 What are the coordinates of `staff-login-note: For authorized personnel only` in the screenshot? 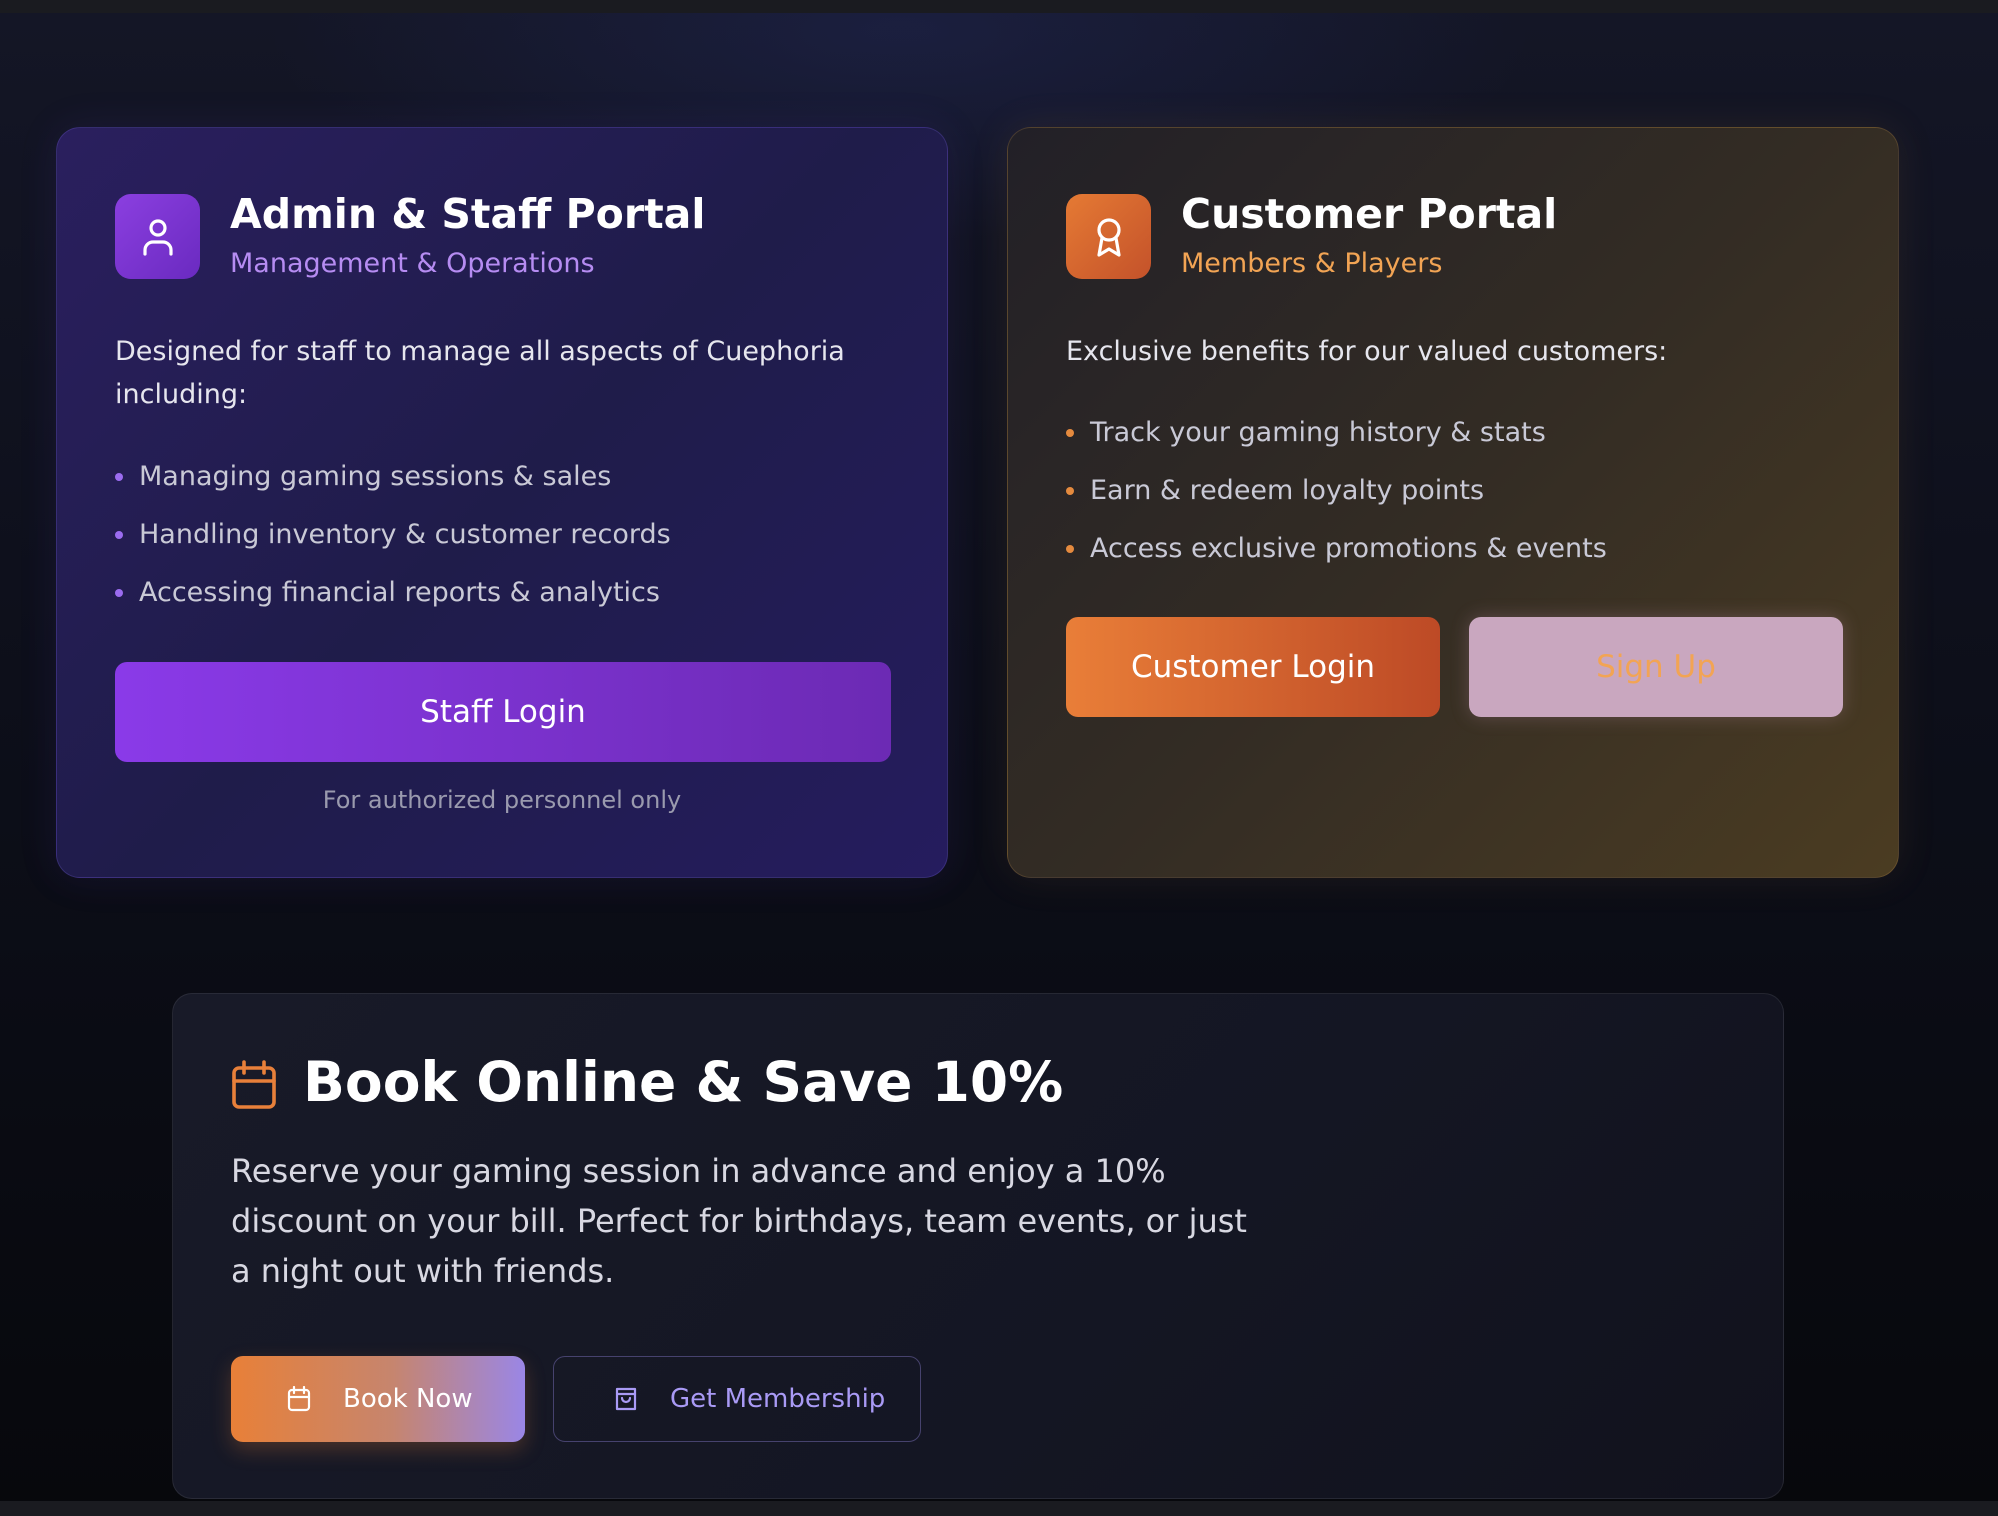 It's located at (502, 800).